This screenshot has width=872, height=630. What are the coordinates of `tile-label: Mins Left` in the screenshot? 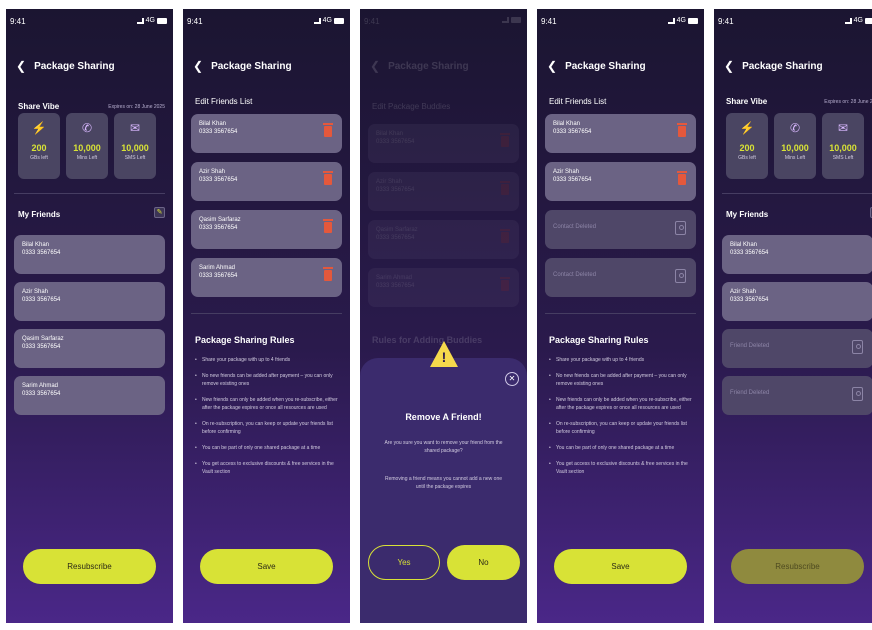 It's located at (795, 158).